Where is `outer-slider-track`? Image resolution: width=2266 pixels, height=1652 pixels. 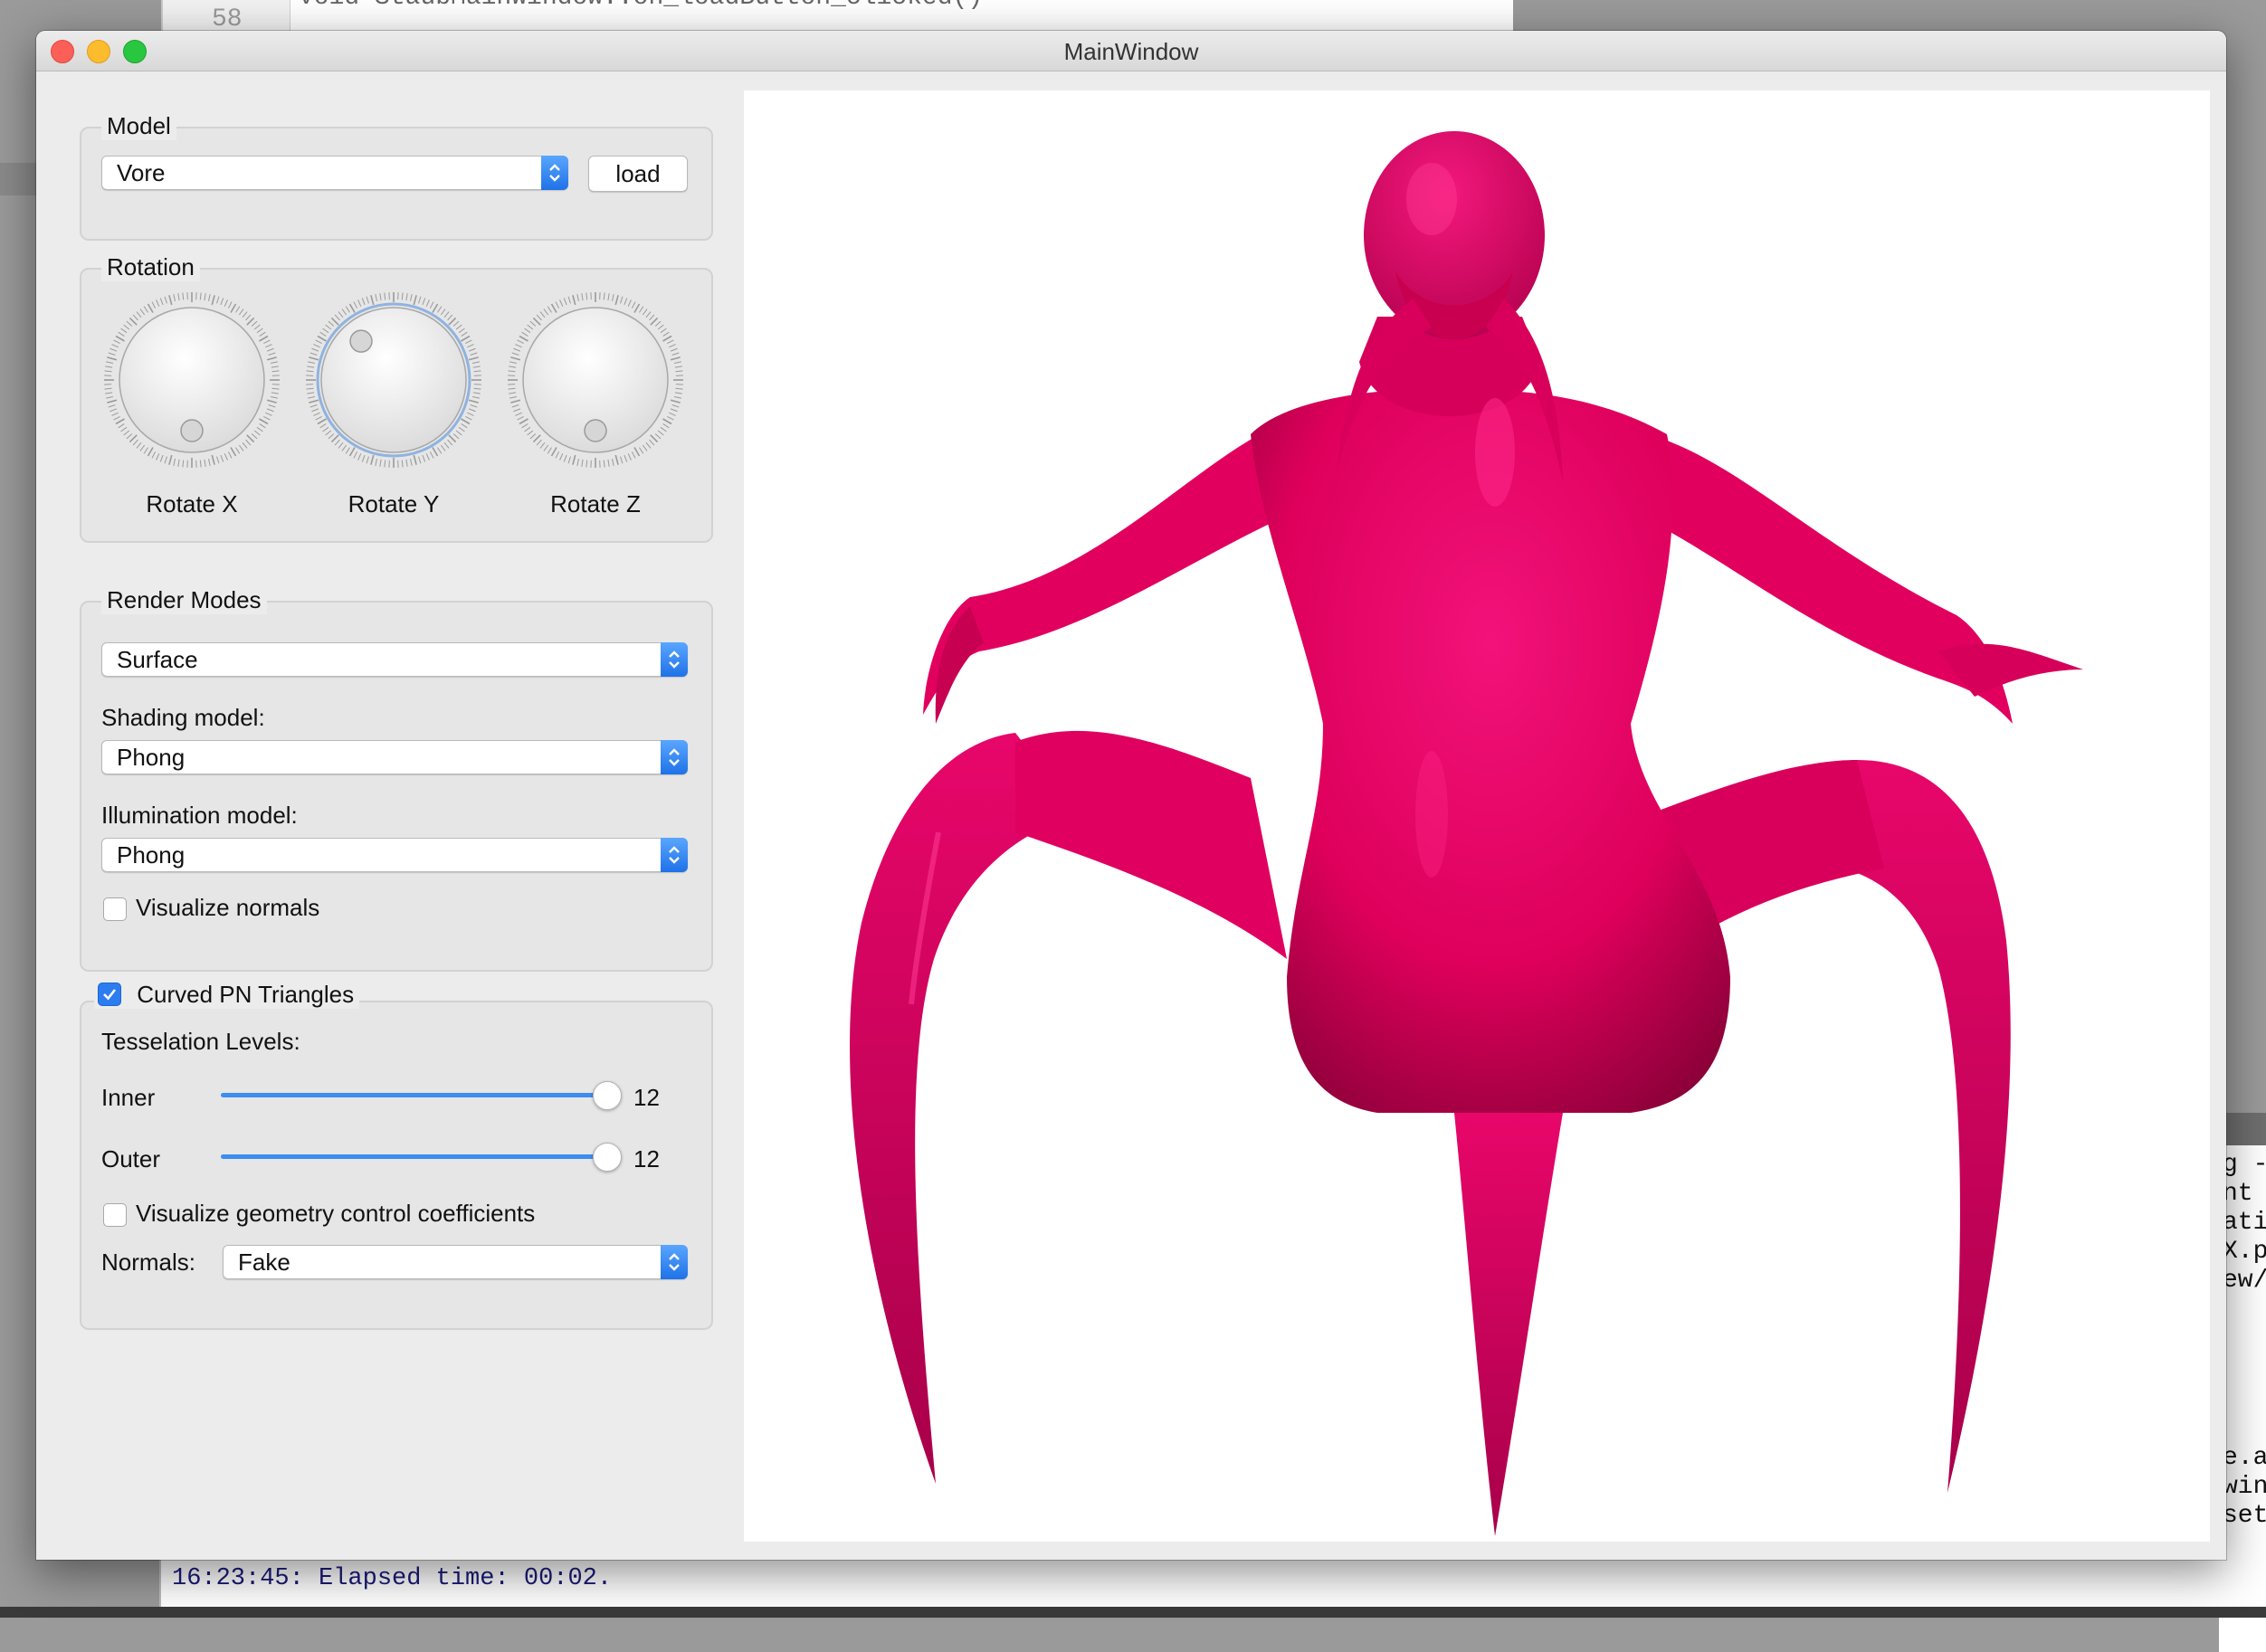 outer-slider-track is located at coordinates (413, 1156).